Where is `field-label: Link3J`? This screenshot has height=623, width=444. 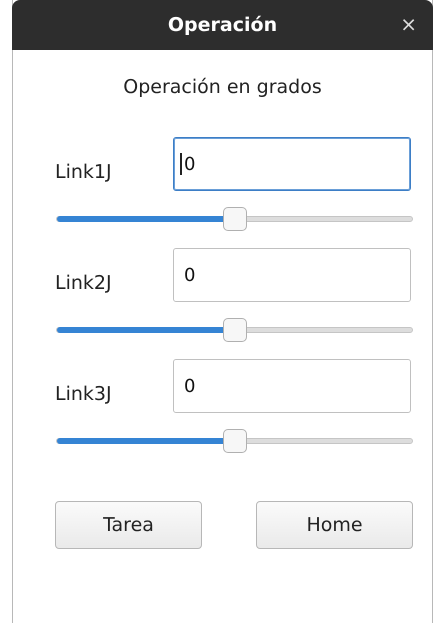
field-label: Link3J is located at coordinates (84, 393).